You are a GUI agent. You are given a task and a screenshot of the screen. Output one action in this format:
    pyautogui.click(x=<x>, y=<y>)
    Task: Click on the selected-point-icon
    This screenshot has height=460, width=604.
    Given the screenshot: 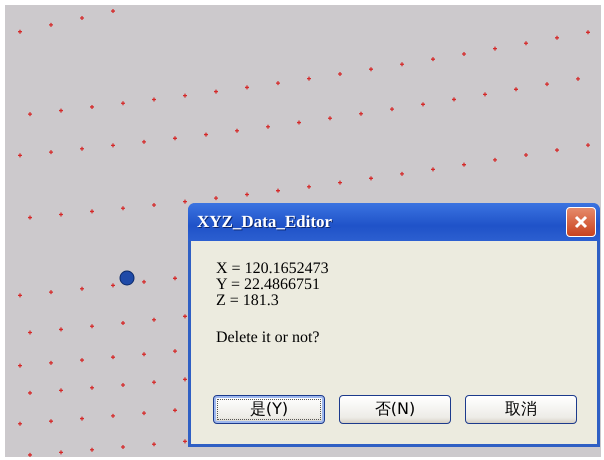 What is the action you would take?
    pyautogui.click(x=127, y=278)
    